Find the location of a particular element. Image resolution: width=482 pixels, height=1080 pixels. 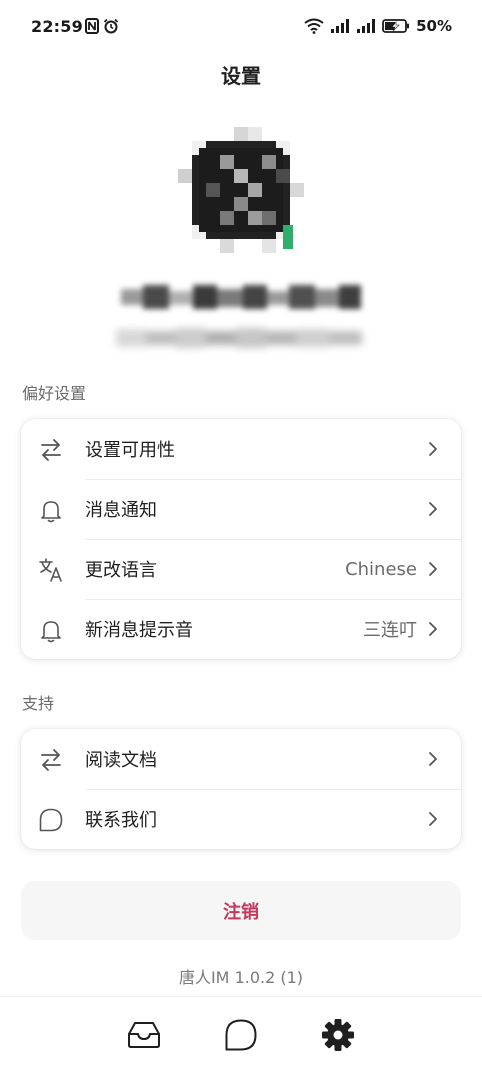

sound-value: 三连叮 is located at coordinates (390, 630).